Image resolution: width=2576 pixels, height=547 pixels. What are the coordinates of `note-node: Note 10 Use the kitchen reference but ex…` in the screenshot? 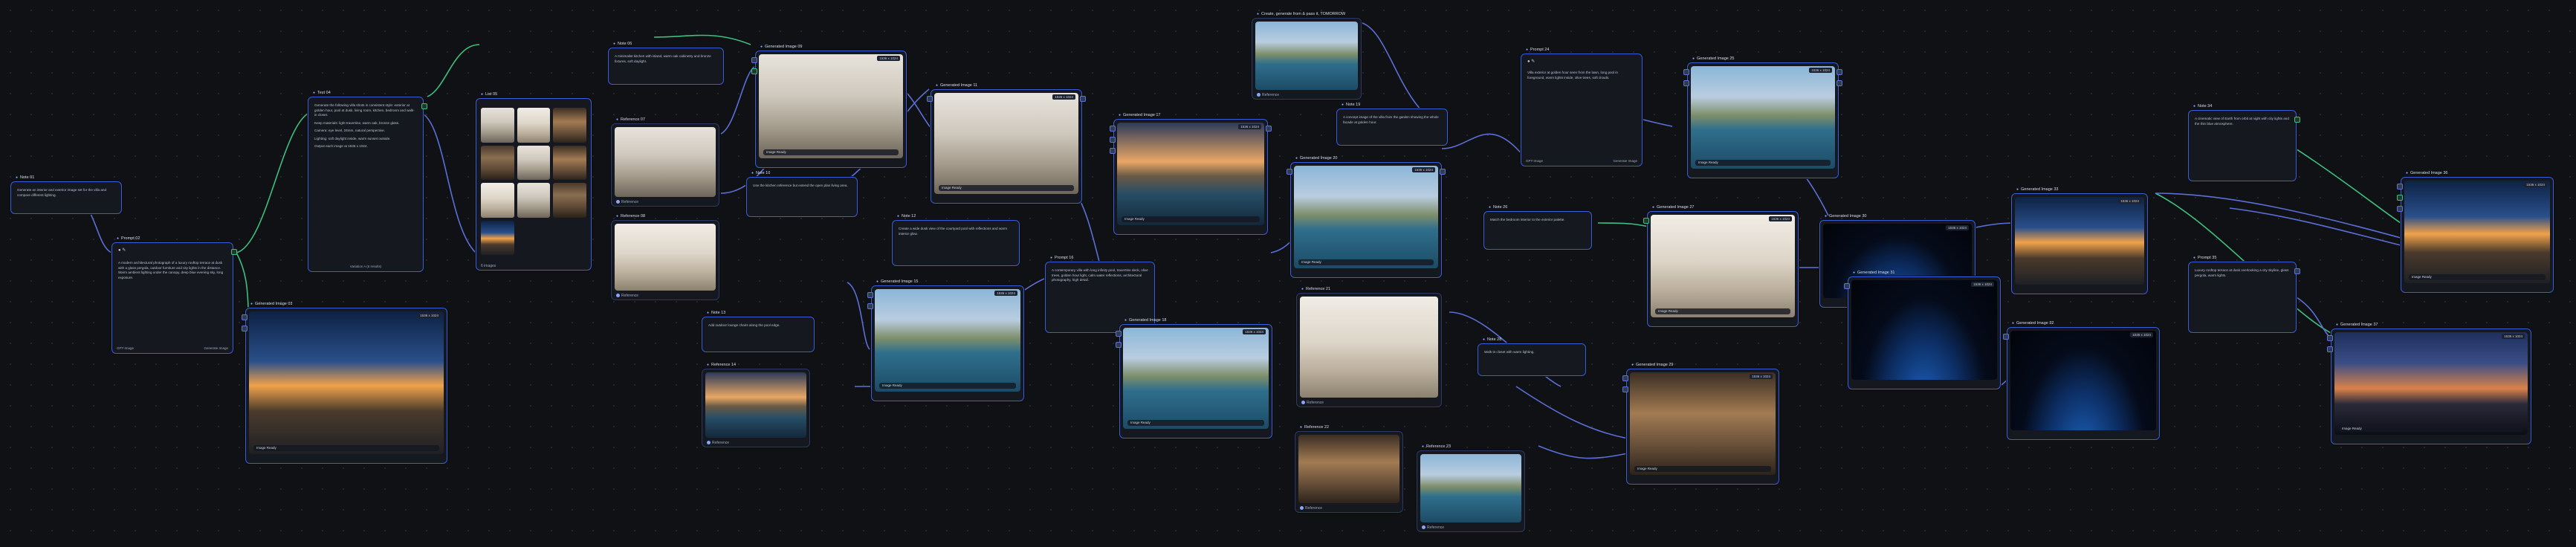 It's located at (802, 194).